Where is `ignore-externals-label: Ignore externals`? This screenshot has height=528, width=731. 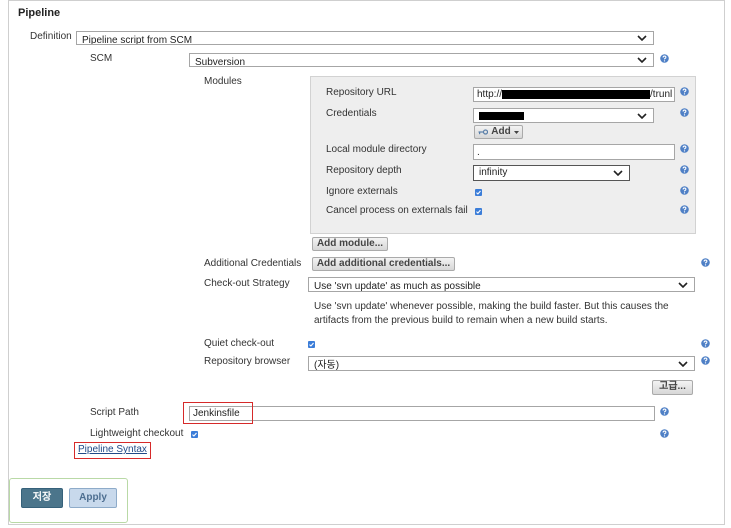
ignore-externals-label: Ignore externals is located at coordinates (362, 191).